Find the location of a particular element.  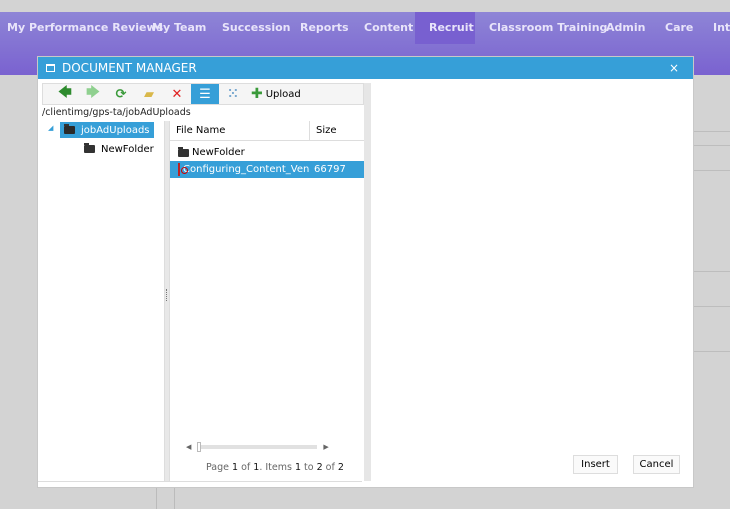

scroll-thumb is located at coordinates (199, 447).